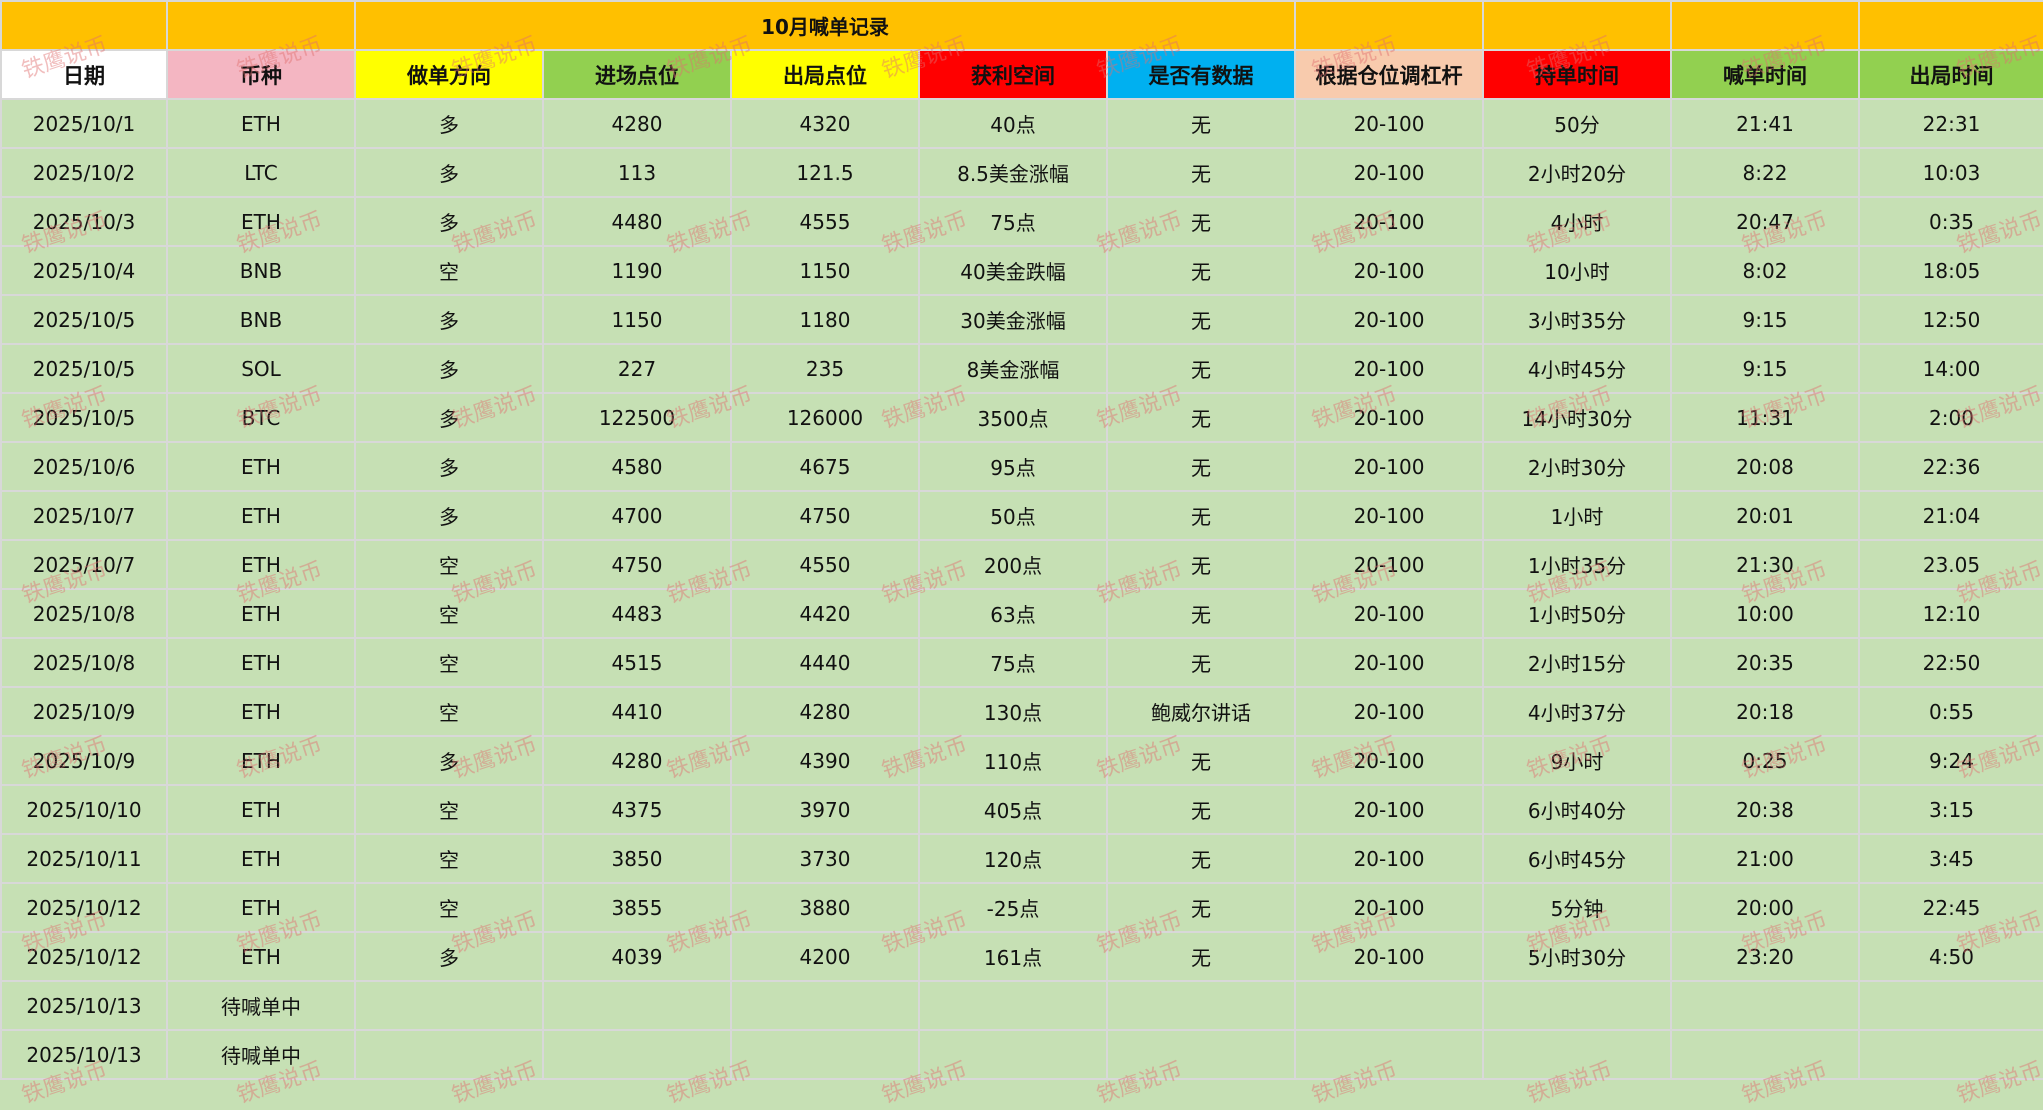 This screenshot has width=2043, height=1110. Describe the element at coordinates (84, 907) in the screenshot. I see `date-cell: 2025/10/12` at that location.